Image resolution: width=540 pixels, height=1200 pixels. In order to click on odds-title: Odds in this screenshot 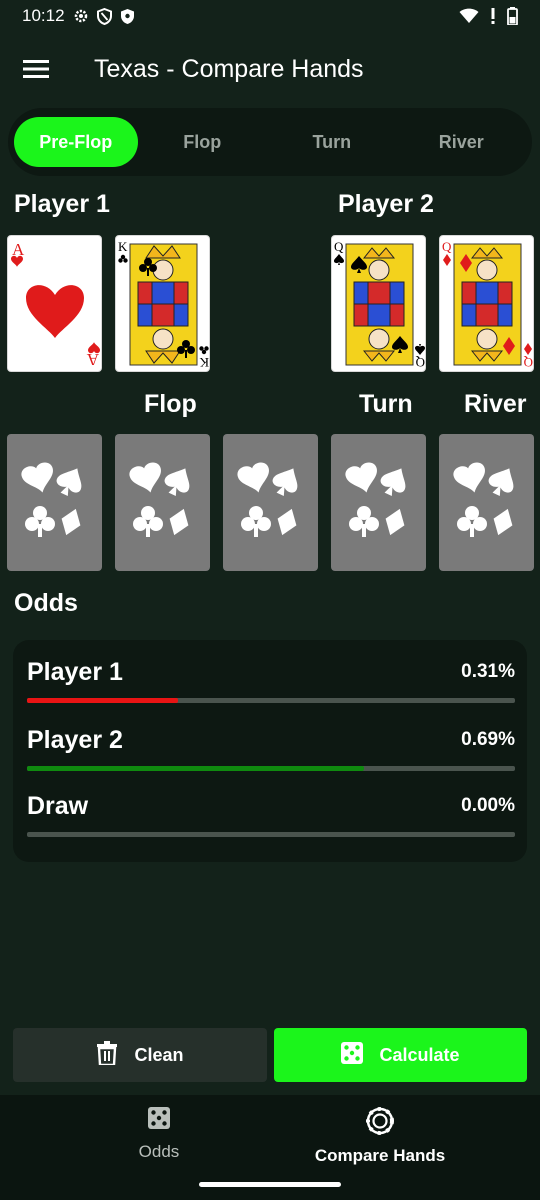, I will do `click(46, 603)`.